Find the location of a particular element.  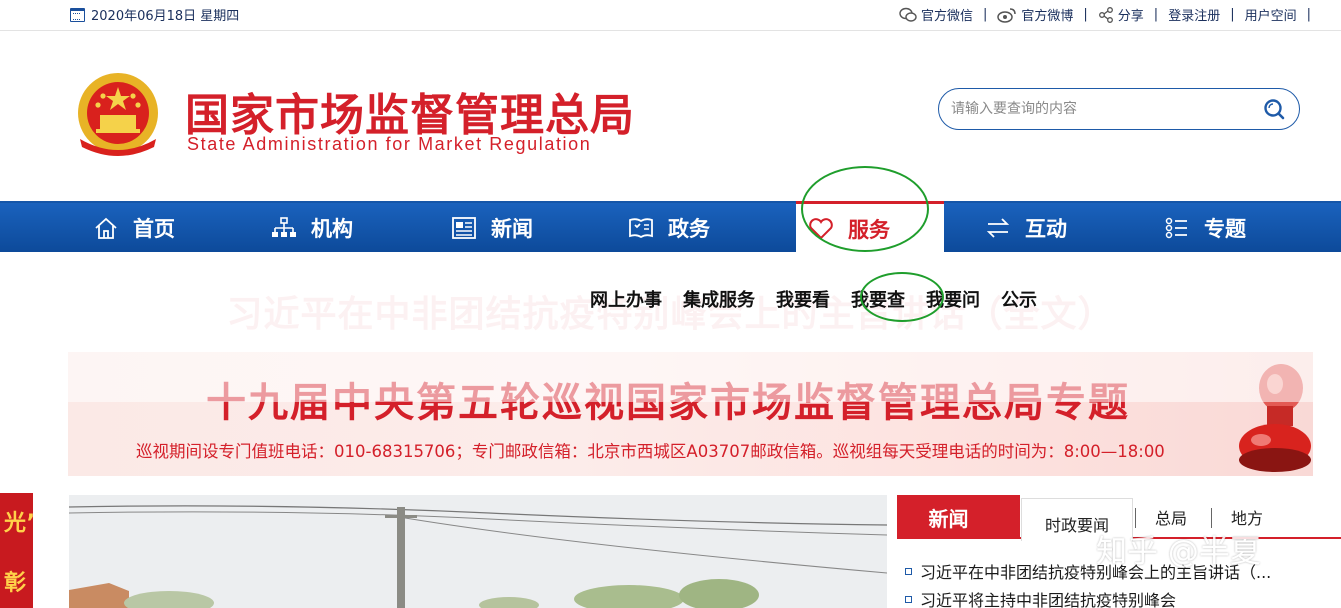

search-input is located at coordinates (1101, 109).